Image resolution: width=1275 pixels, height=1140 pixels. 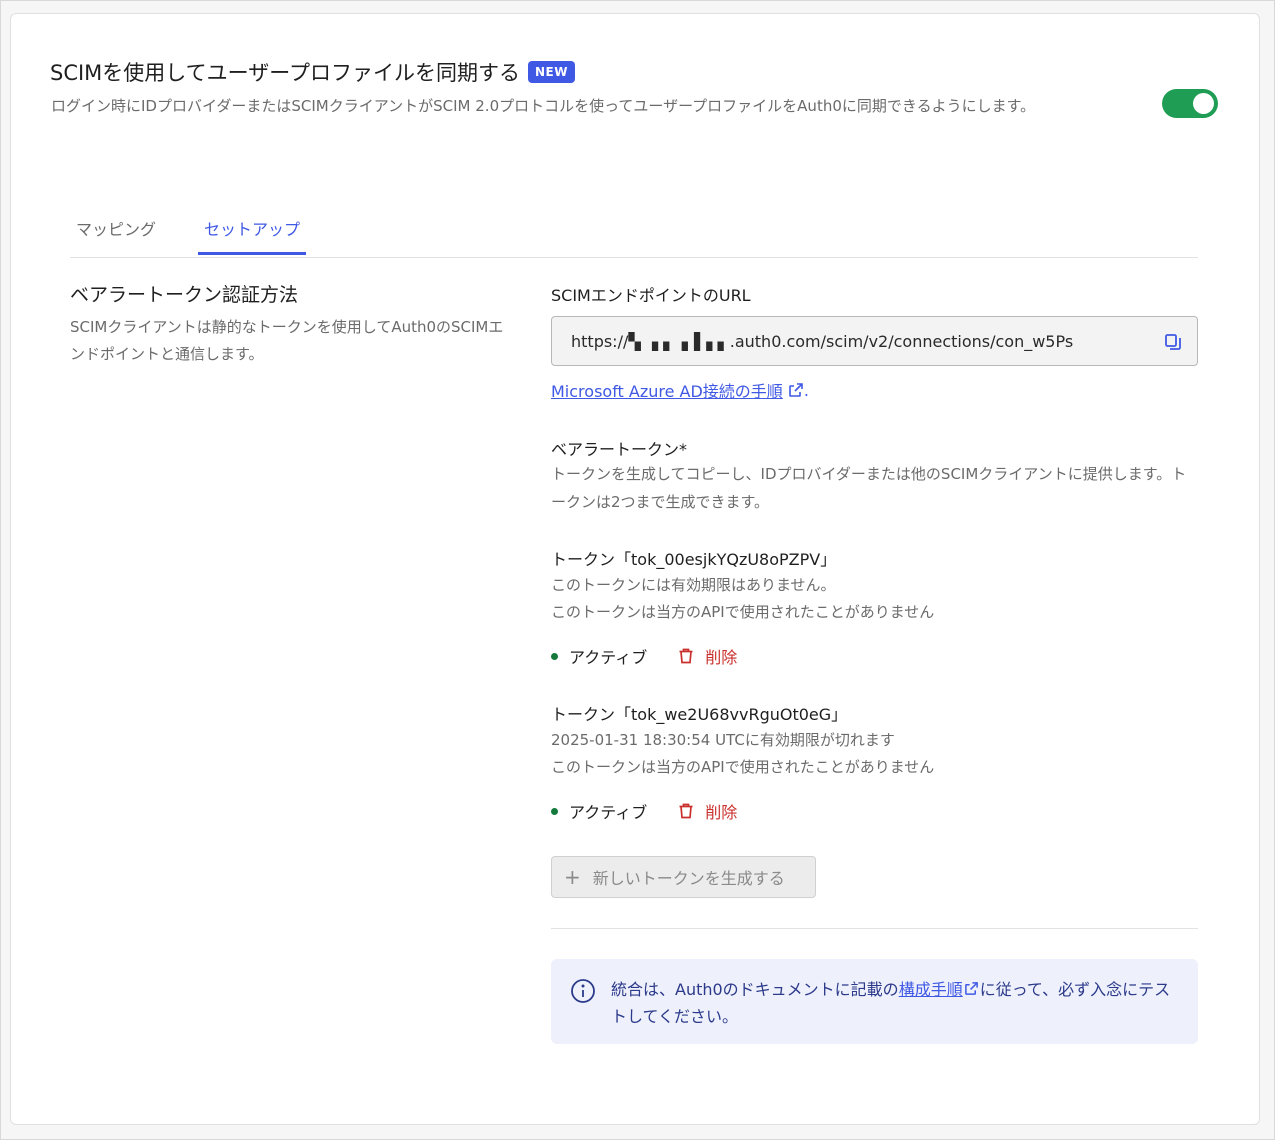 I want to click on azure-instructions-link: Microsoft Azure AD接続の手順, so click(x=667, y=390).